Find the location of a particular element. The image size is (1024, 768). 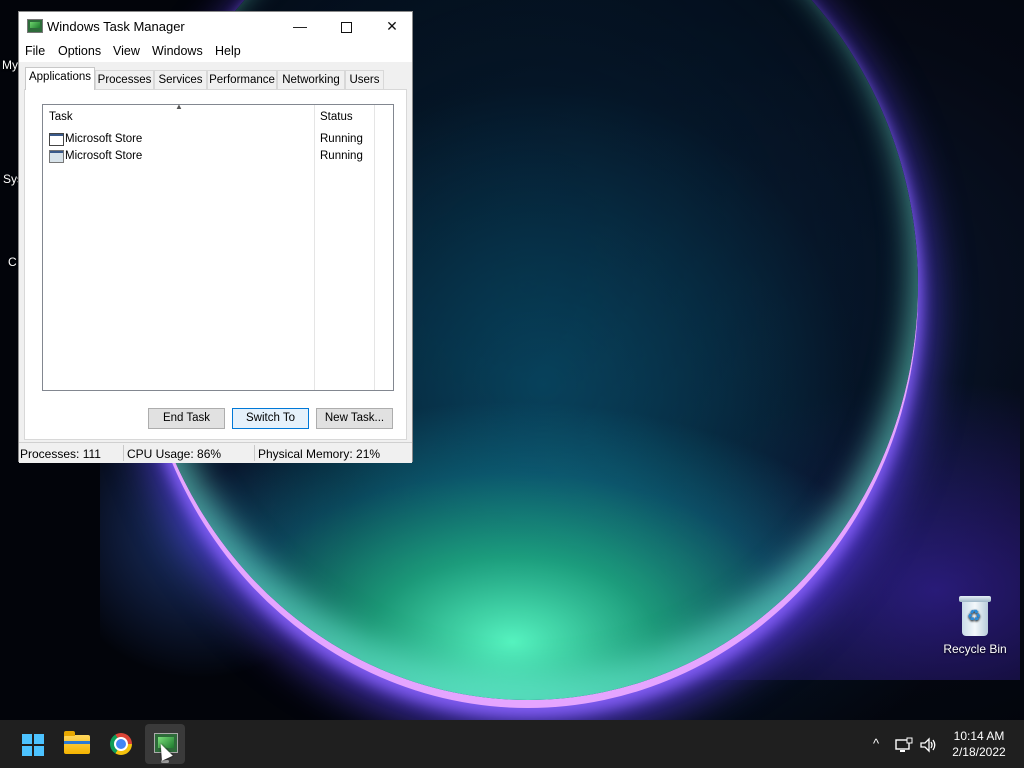

clock-date: 2/18/2022 is located at coordinates (979, 752).